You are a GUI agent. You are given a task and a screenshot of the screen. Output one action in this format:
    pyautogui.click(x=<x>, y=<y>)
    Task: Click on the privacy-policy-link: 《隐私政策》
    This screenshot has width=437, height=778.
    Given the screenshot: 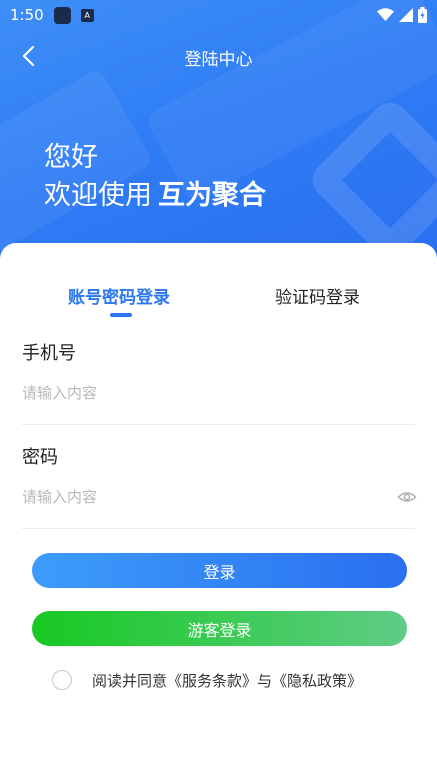 What is the action you would take?
    pyautogui.click(x=317, y=680)
    